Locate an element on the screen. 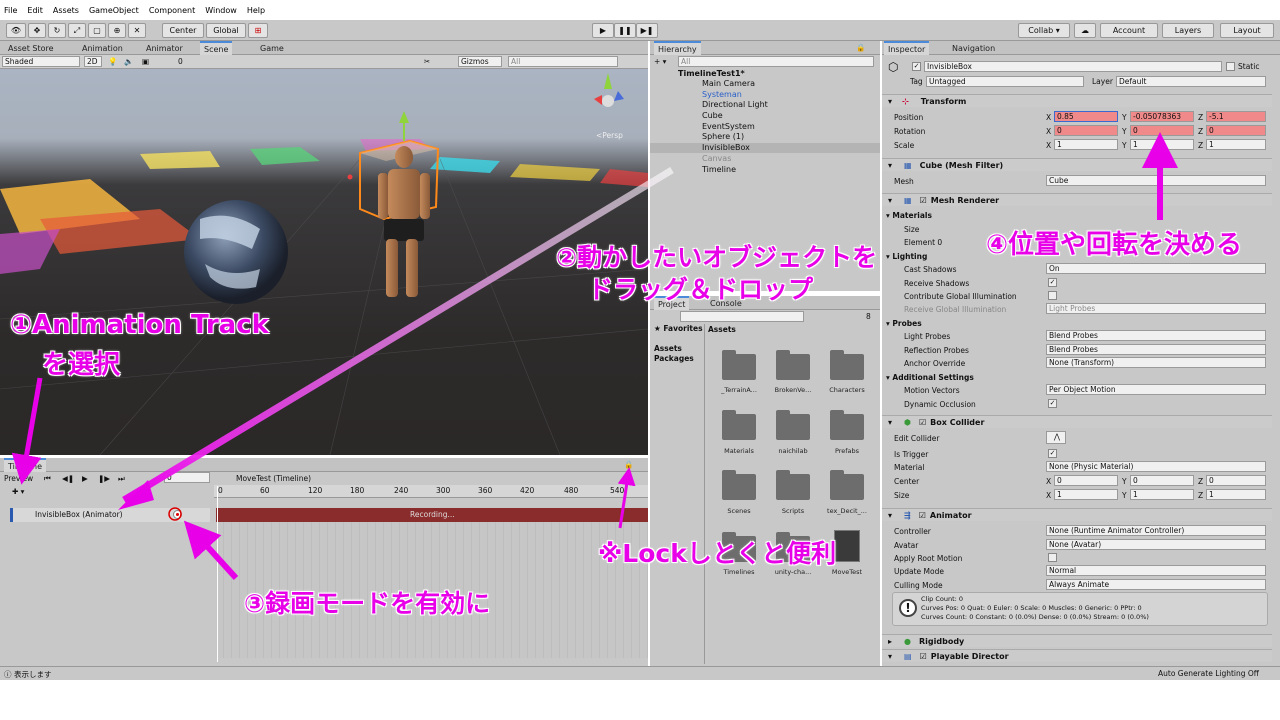 The image size is (1280, 720). arrow-lock is located at coordinates (626, 498).